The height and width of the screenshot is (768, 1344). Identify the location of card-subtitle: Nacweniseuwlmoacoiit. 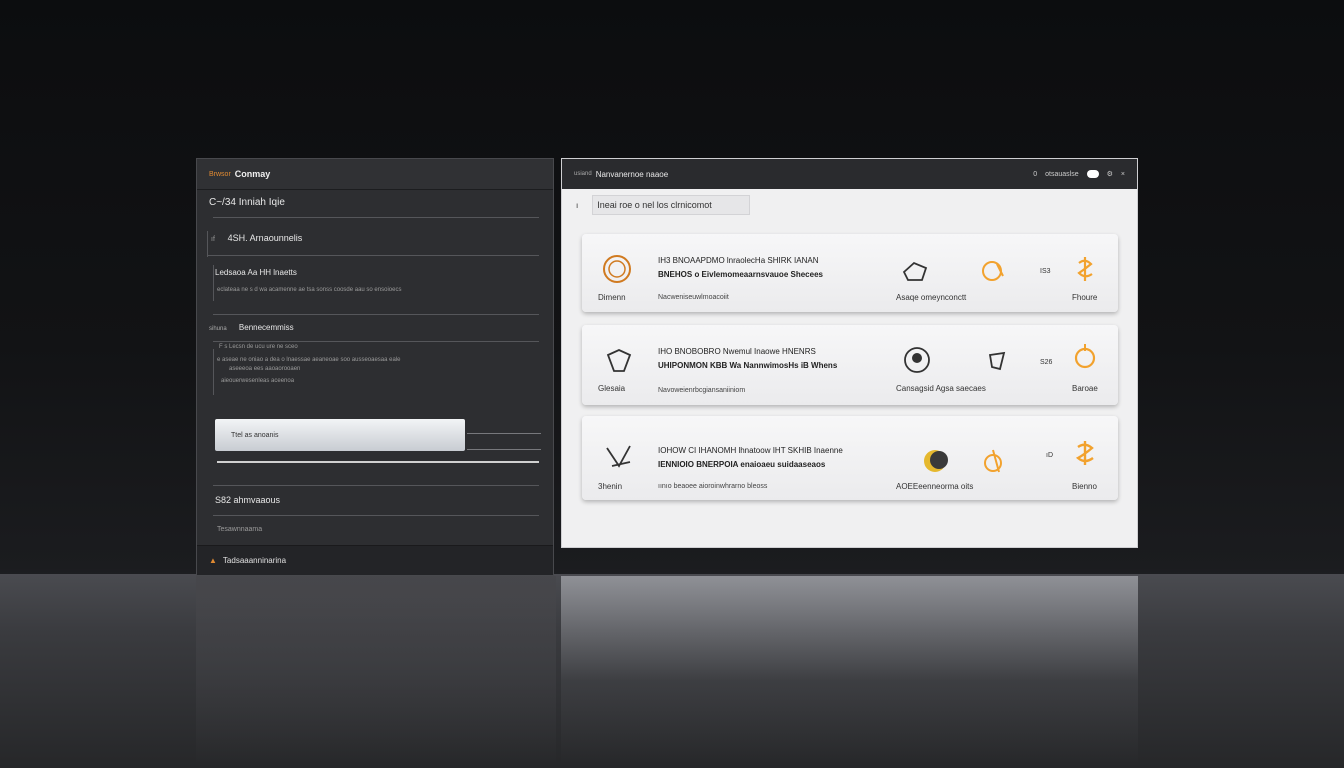
(693, 297).